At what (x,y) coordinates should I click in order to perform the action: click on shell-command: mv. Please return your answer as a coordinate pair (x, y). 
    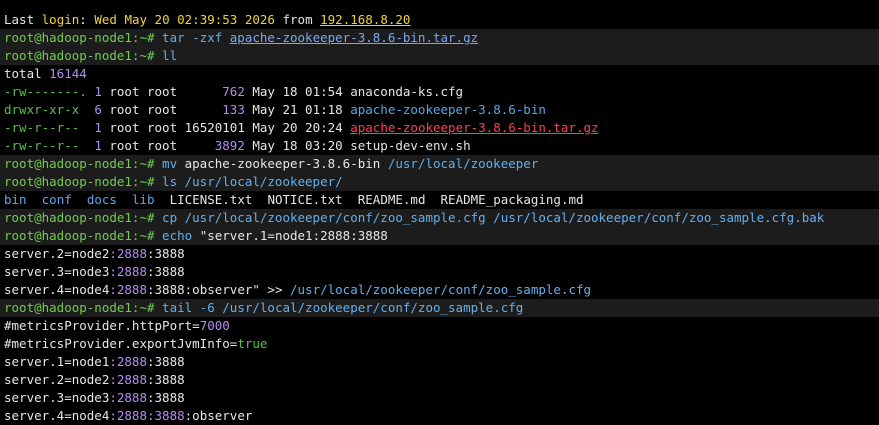
    Looking at the image, I should click on (173, 163).